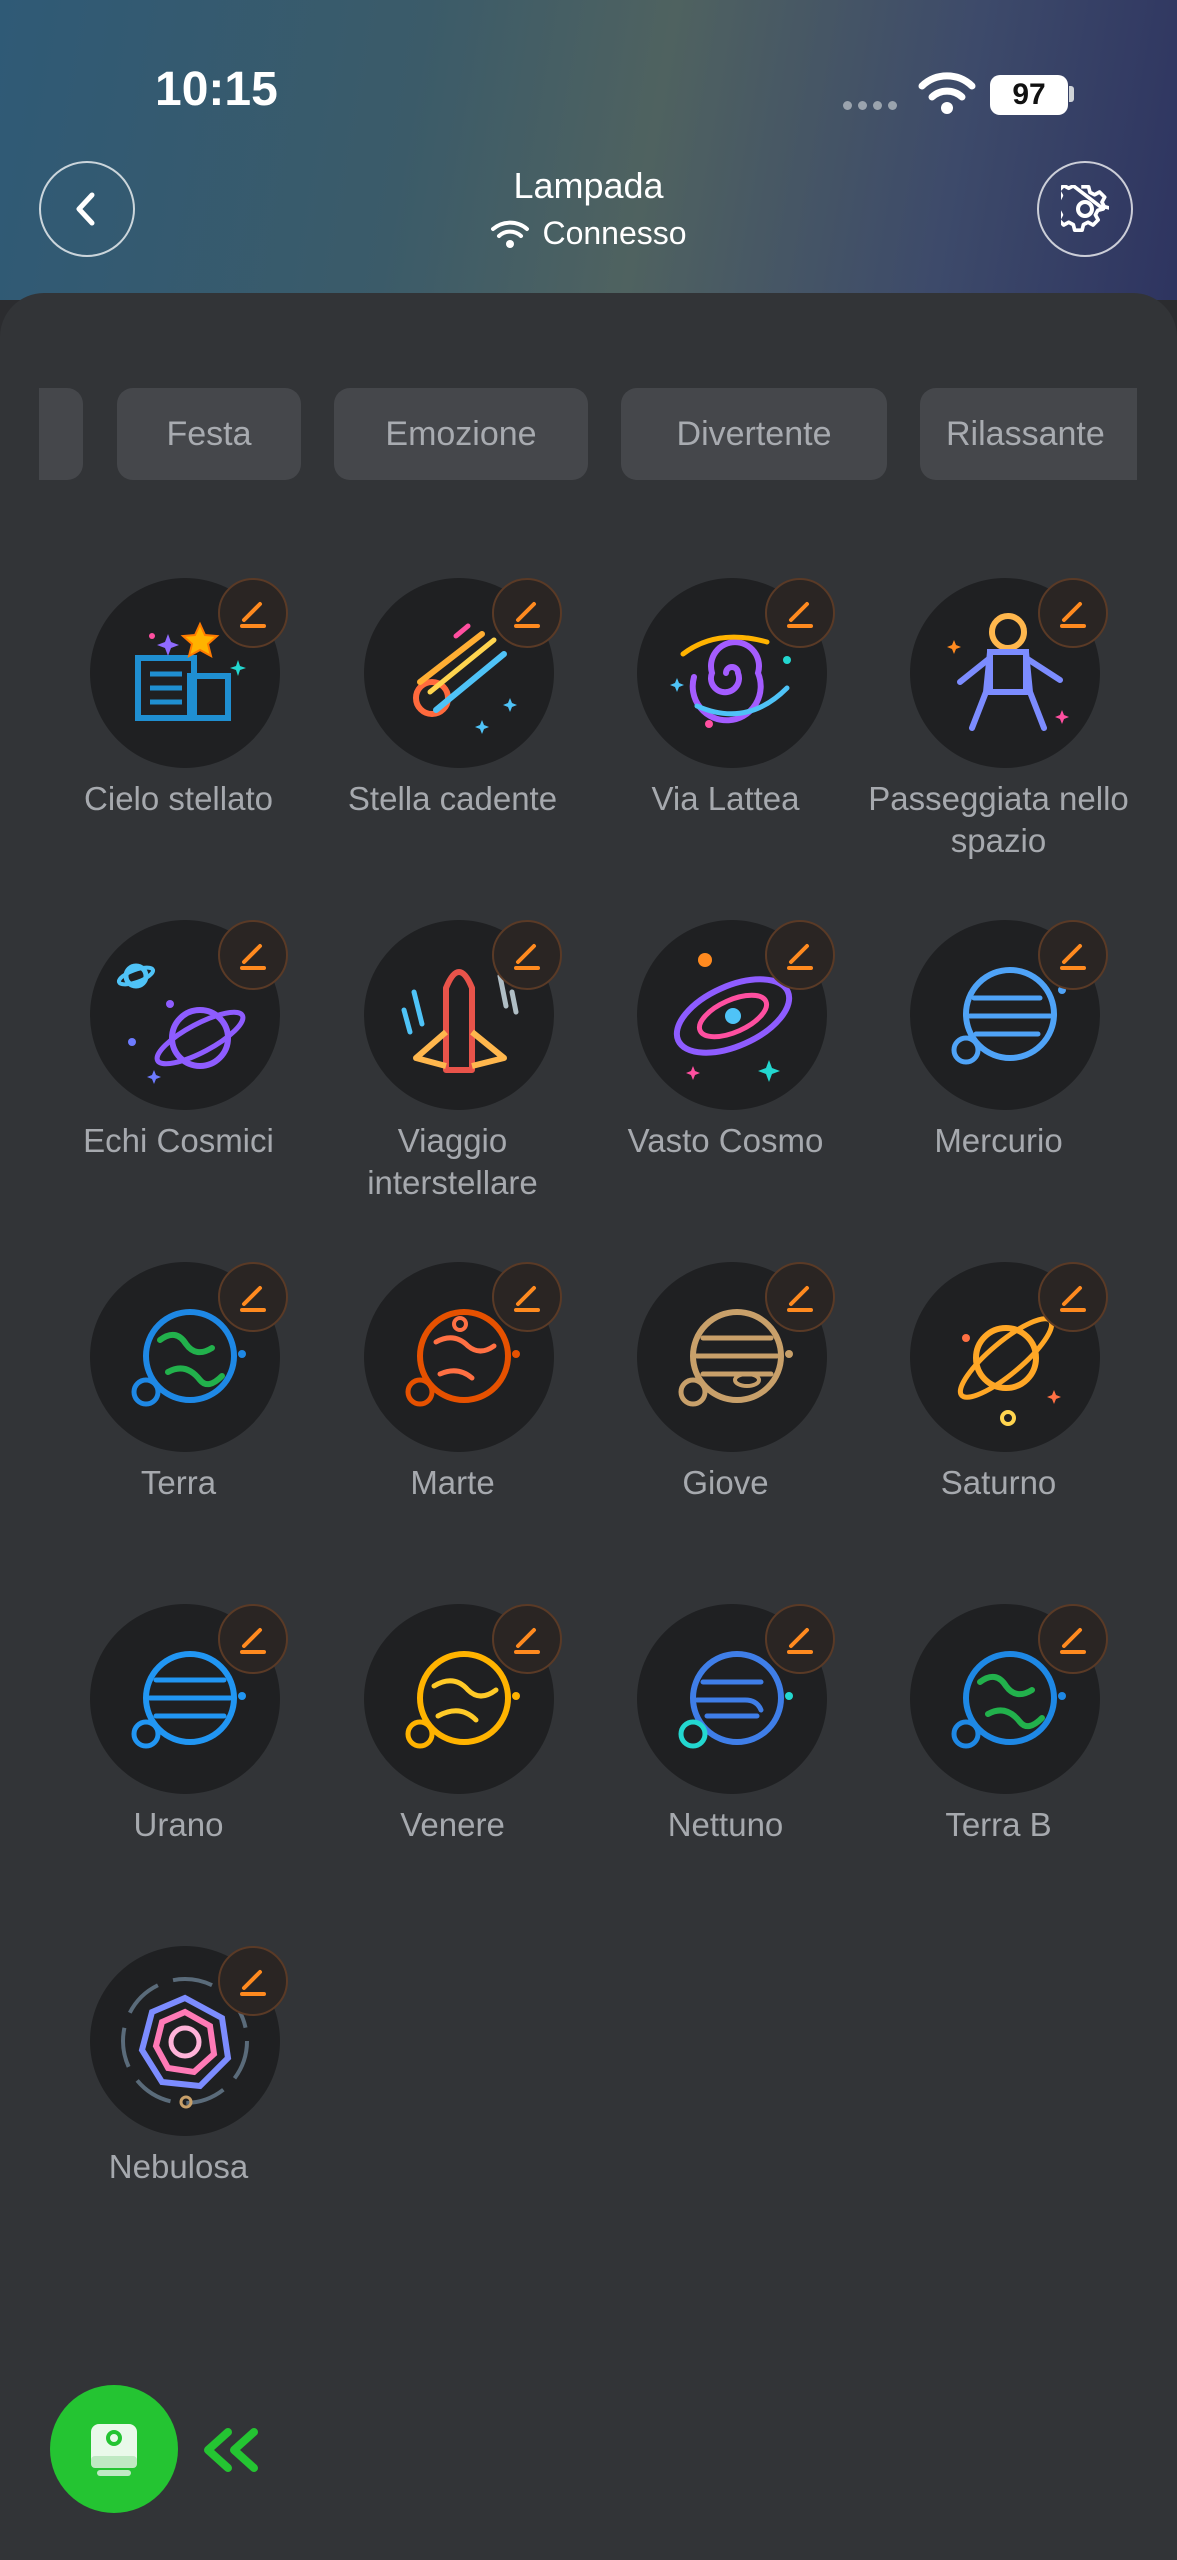  I want to click on battery-indicator: 97, so click(1029, 95).